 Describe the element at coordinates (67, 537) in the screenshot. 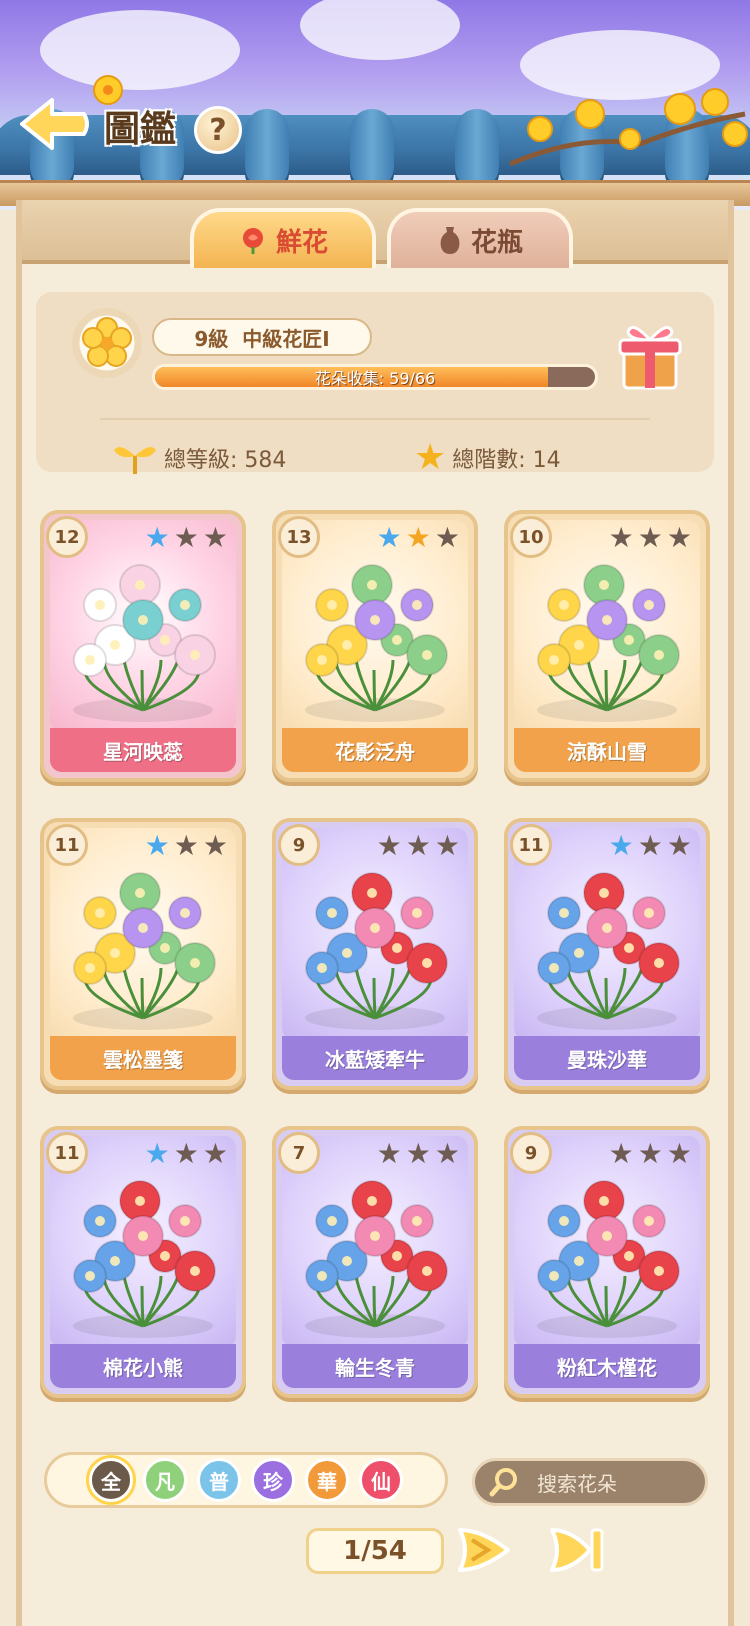

I see `card-level-badge: 12` at that location.